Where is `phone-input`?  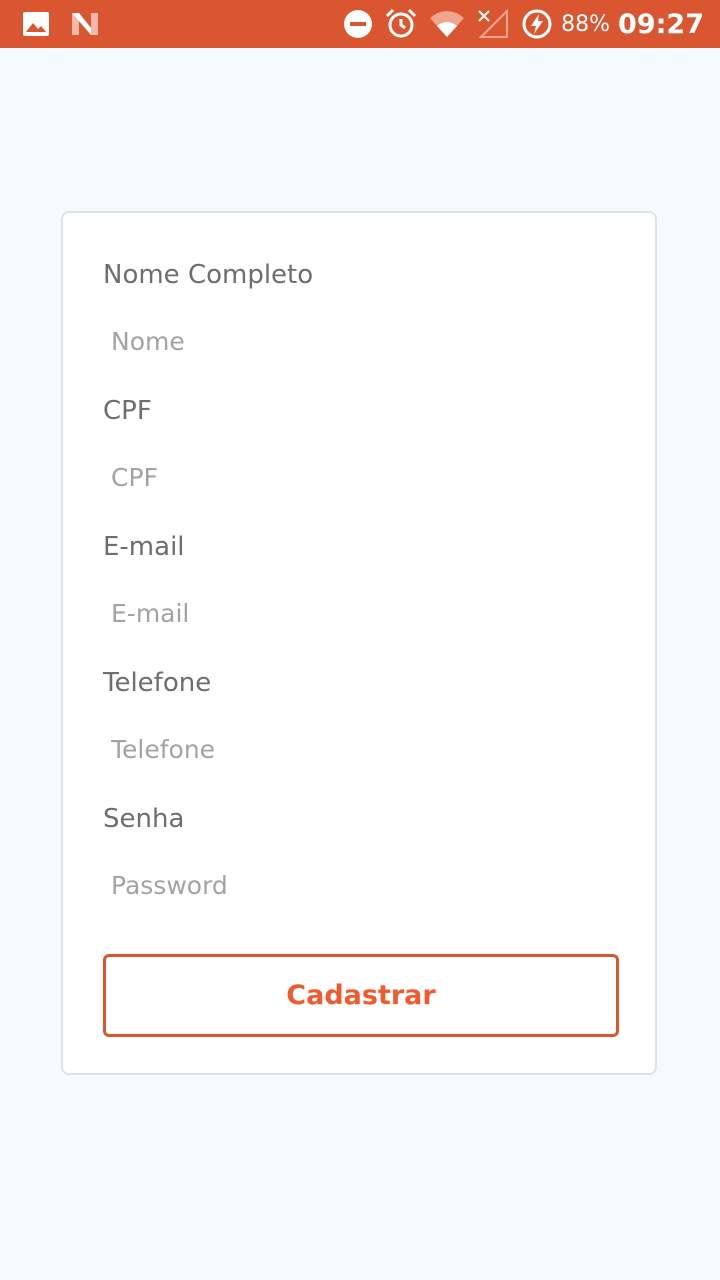 phone-input is located at coordinates (360, 749).